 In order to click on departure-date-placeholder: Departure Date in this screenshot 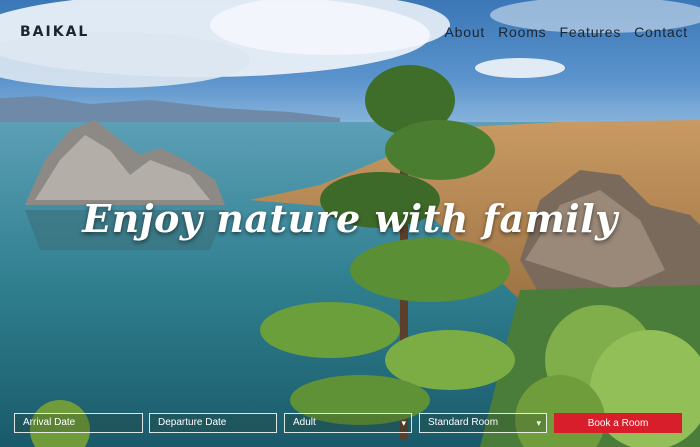, I will do `click(192, 422)`.